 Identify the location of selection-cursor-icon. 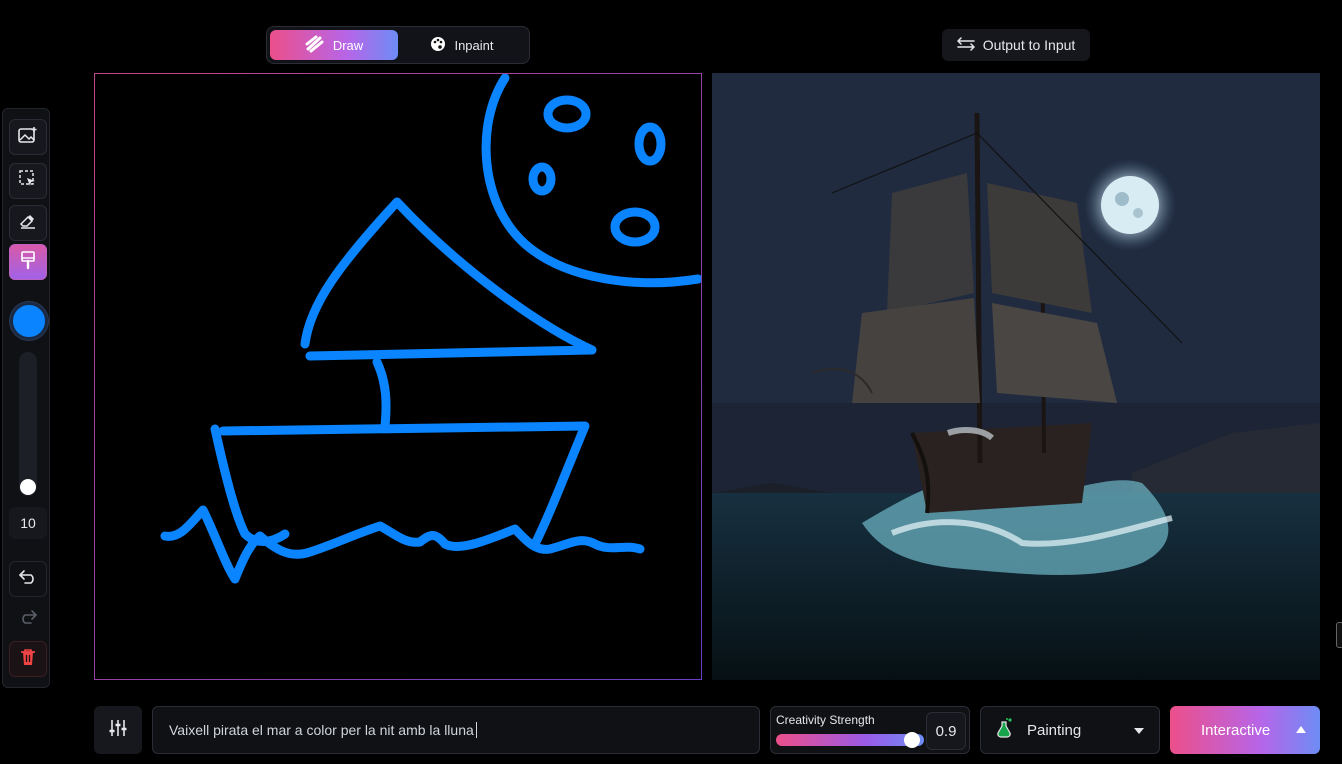
(28, 181).